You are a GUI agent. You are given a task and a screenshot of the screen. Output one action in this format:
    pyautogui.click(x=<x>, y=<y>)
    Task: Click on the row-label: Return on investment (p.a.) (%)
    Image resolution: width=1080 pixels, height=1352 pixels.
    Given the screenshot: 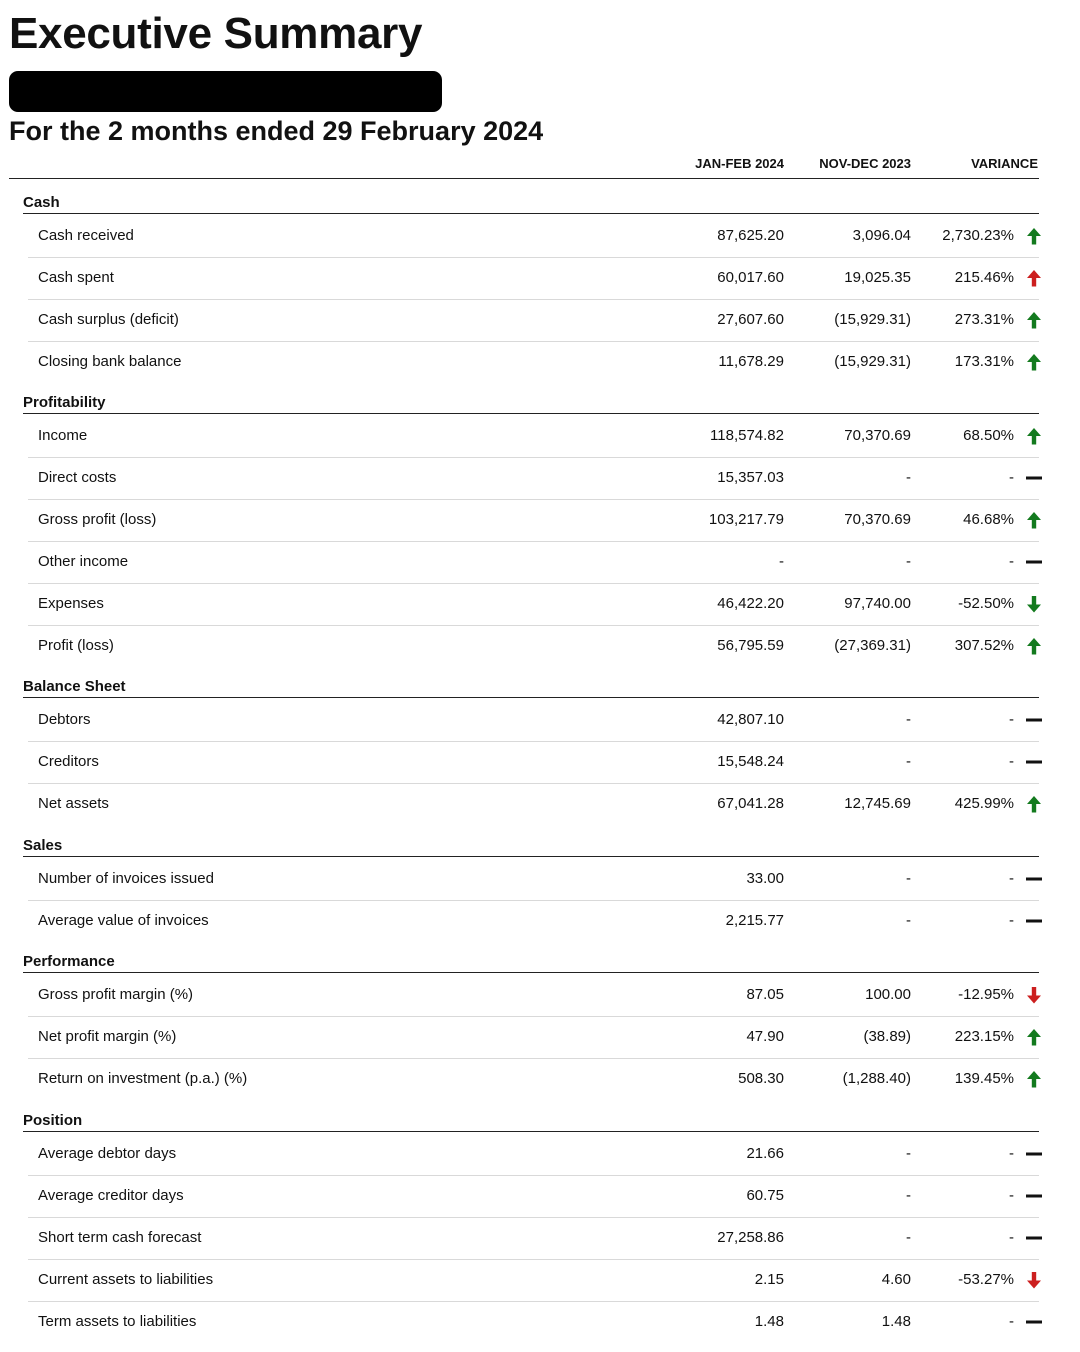 What is the action you would take?
    pyautogui.click(x=143, y=1078)
    